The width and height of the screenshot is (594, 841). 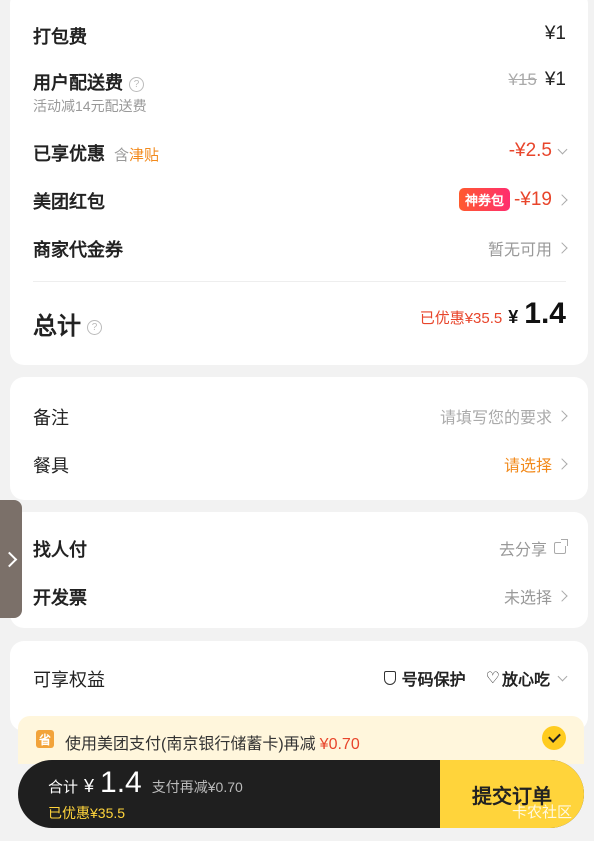 I want to click on bottom-amount: 1.4, so click(x=121, y=782).